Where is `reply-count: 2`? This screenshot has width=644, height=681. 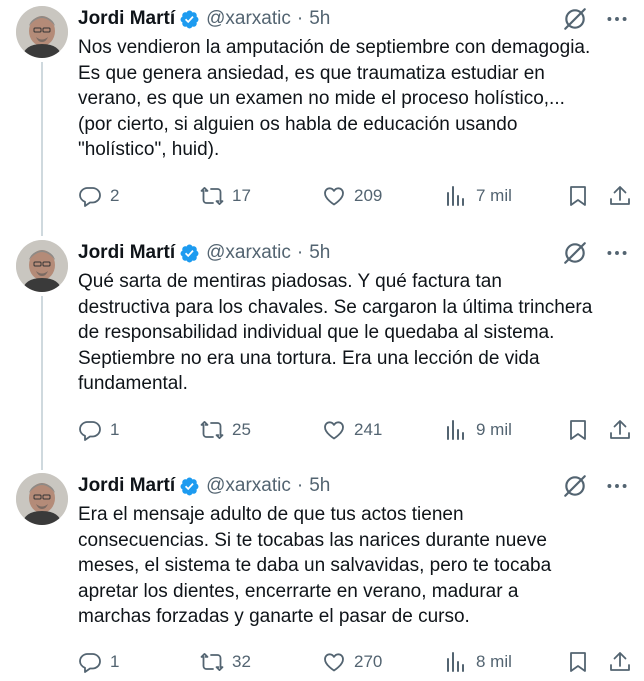 reply-count: 2 is located at coordinates (115, 195).